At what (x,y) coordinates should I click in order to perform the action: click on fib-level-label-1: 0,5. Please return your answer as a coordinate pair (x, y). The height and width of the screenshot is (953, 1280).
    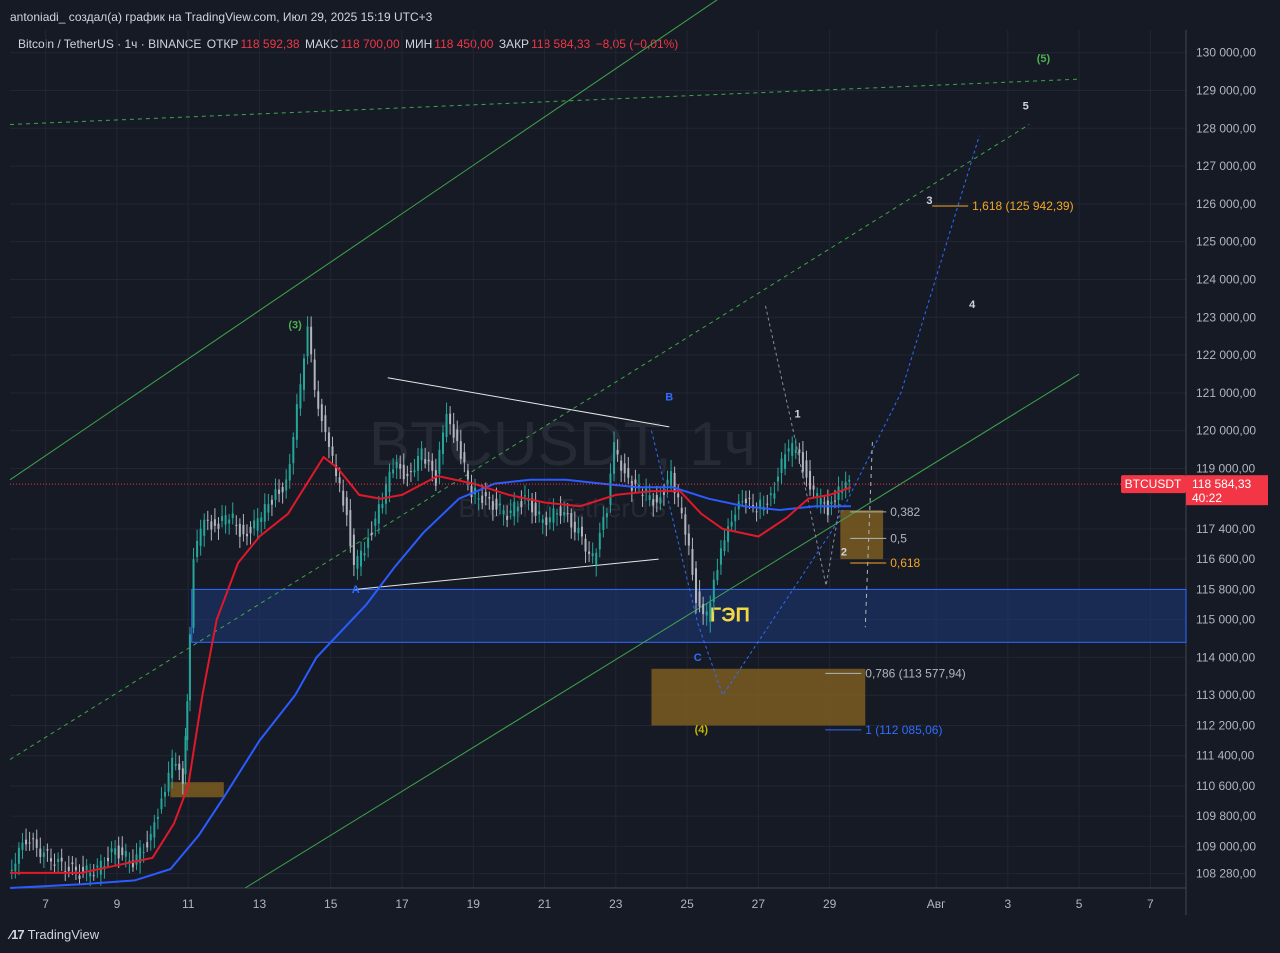
    Looking at the image, I should click on (898, 538).